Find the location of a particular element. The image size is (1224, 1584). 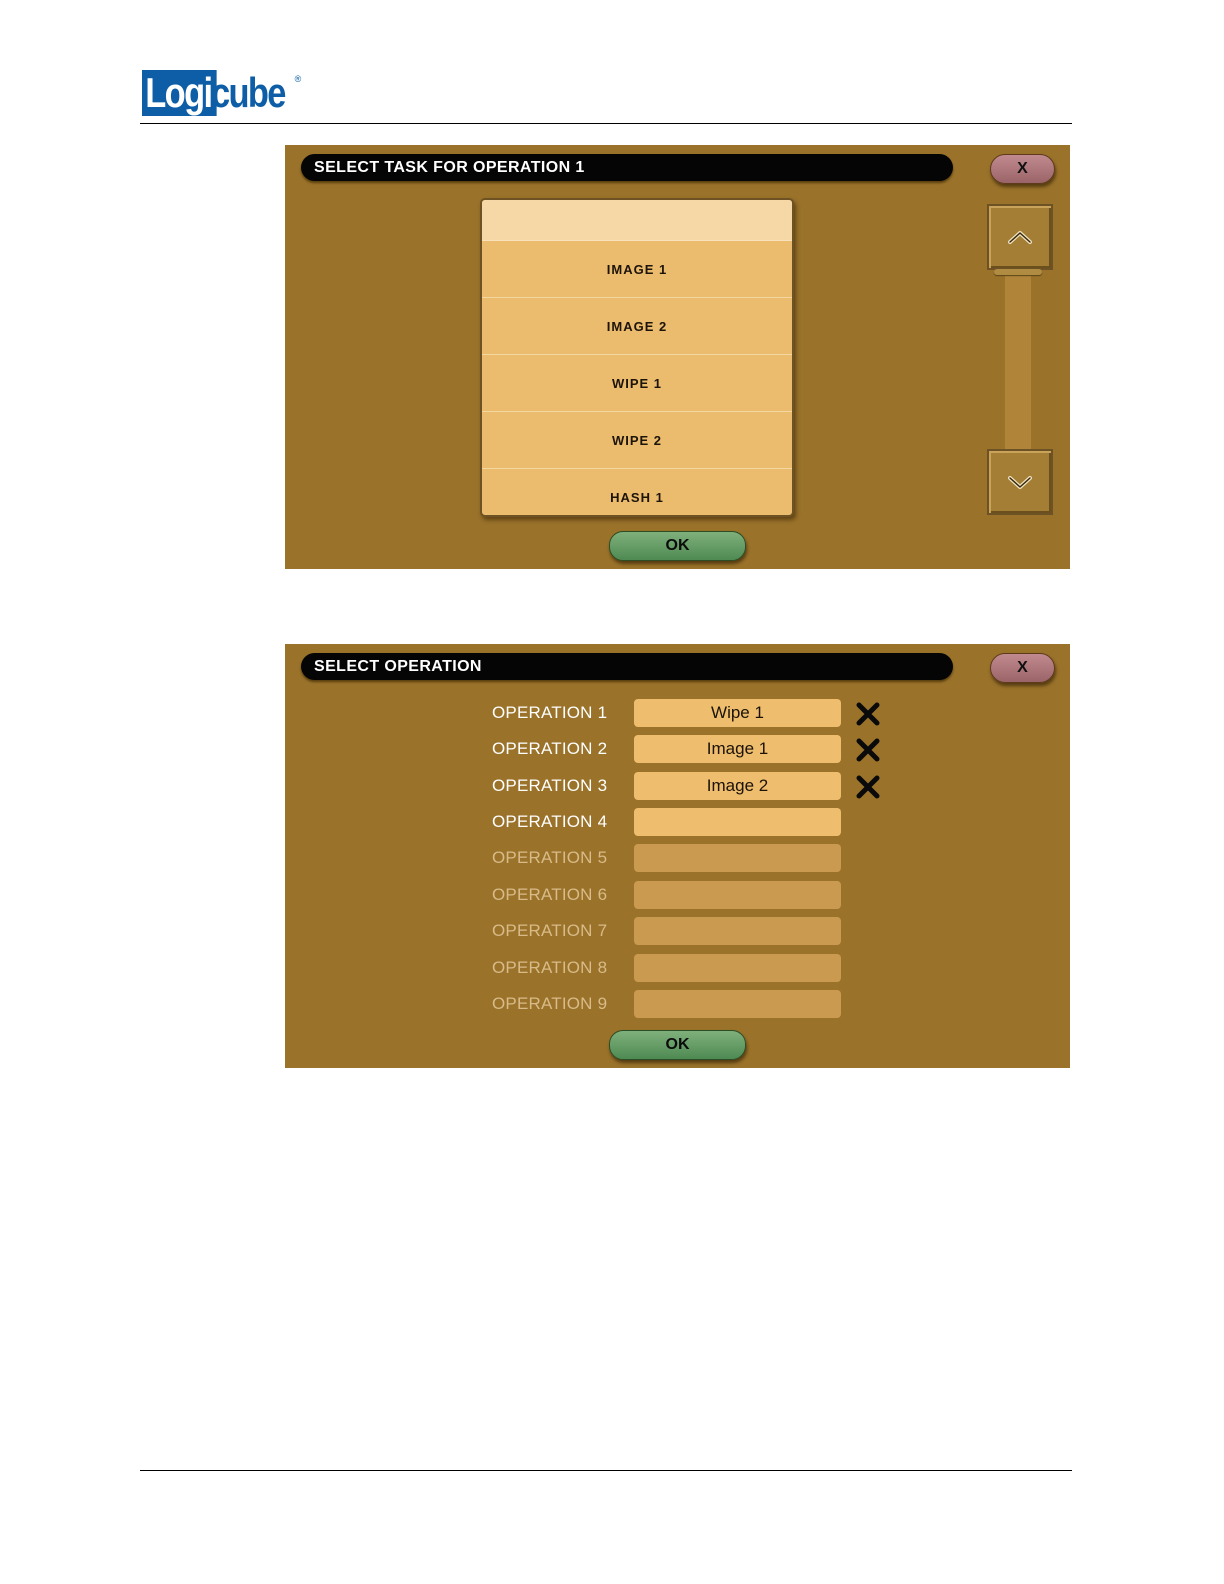

chevron-down-icon is located at coordinates (1020, 482).